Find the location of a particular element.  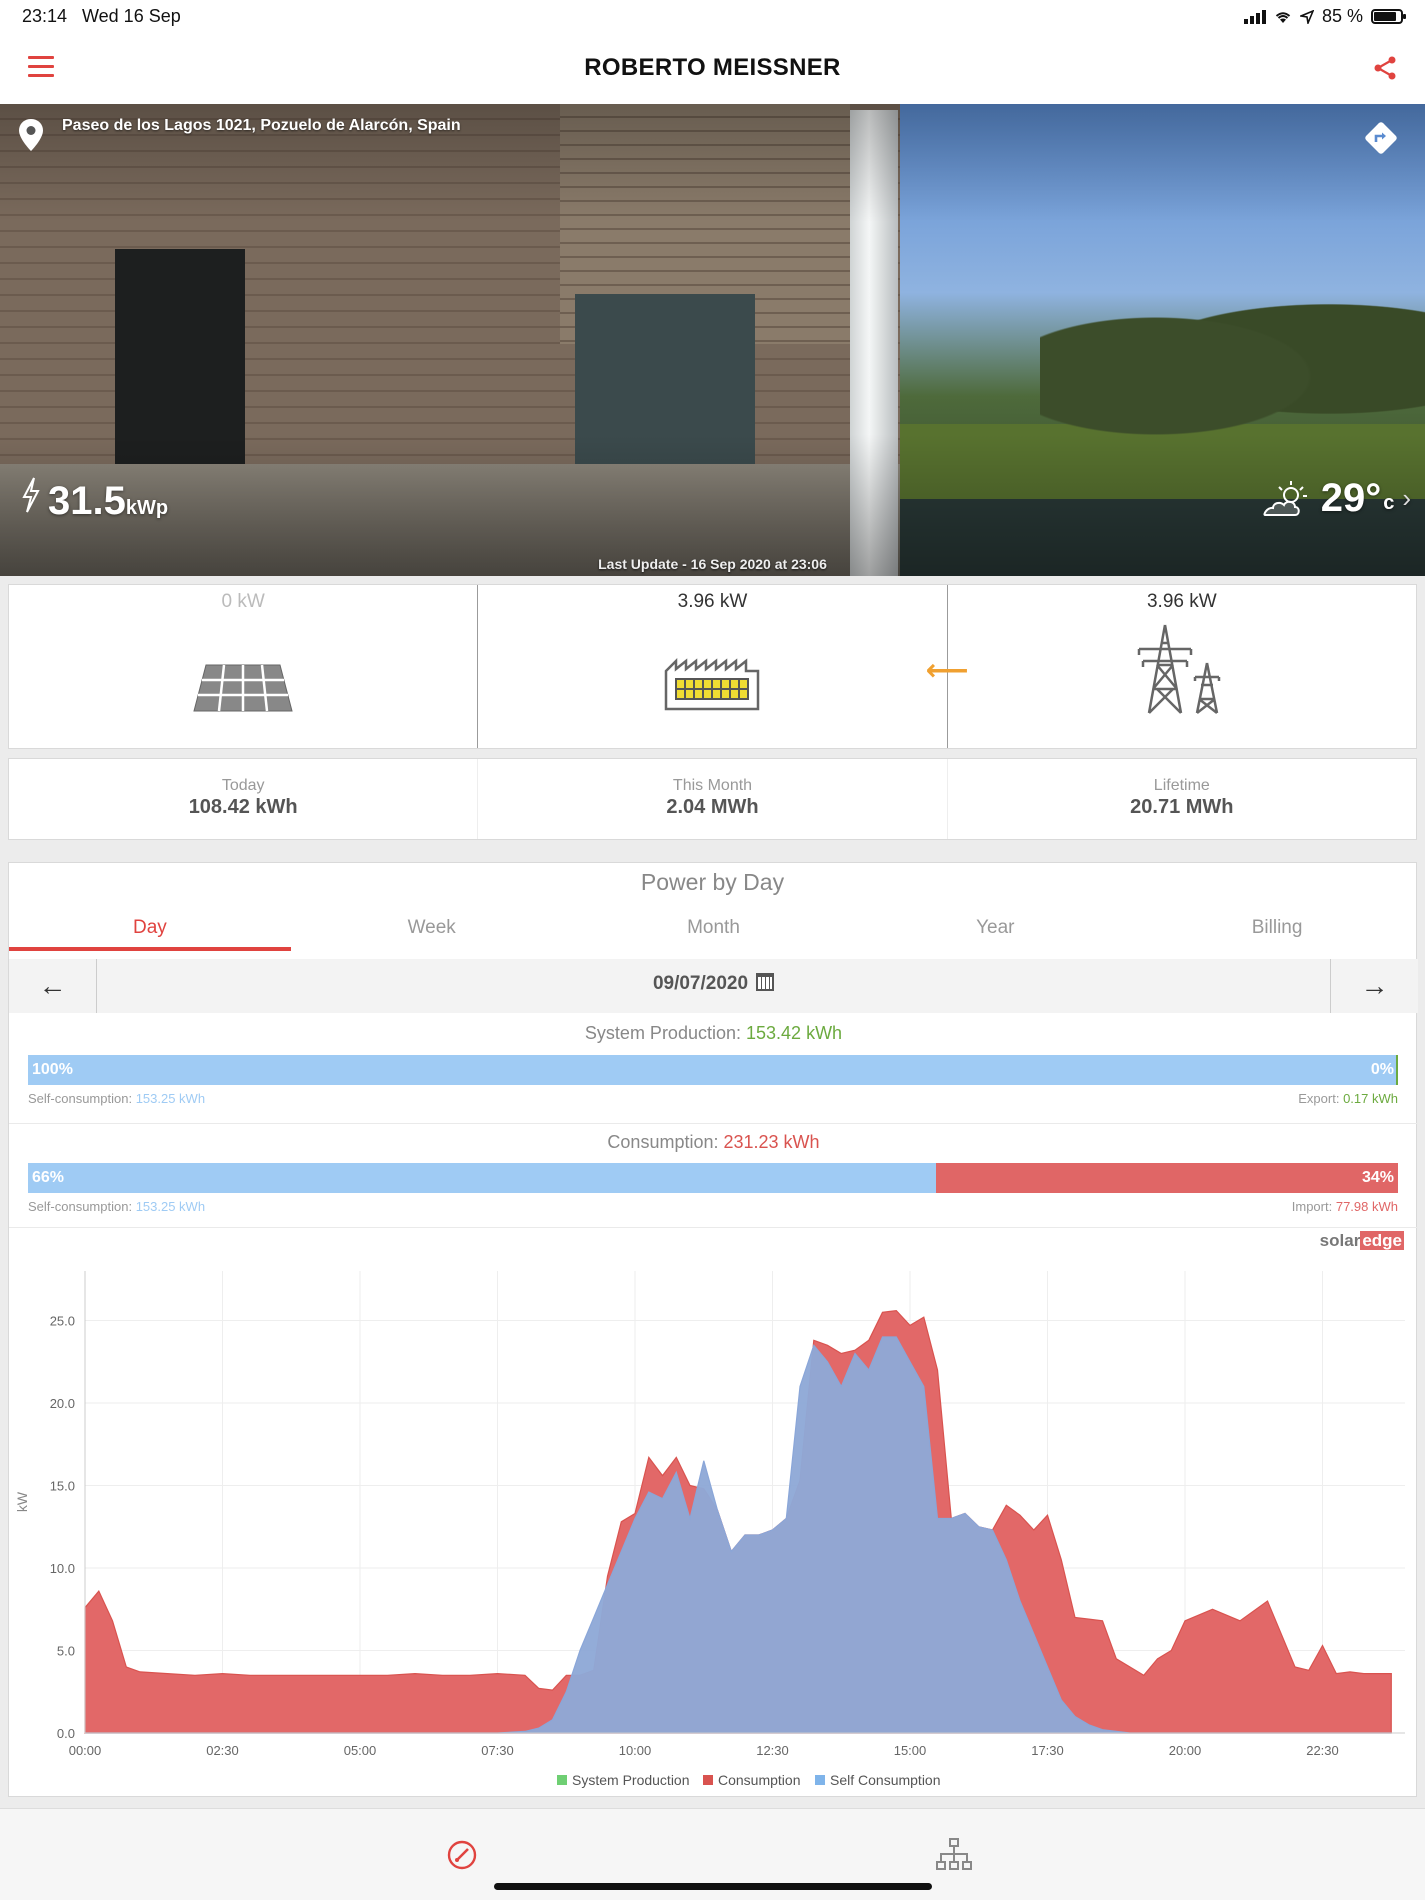

production-value: 153.42 kWh is located at coordinates (794, 1033).